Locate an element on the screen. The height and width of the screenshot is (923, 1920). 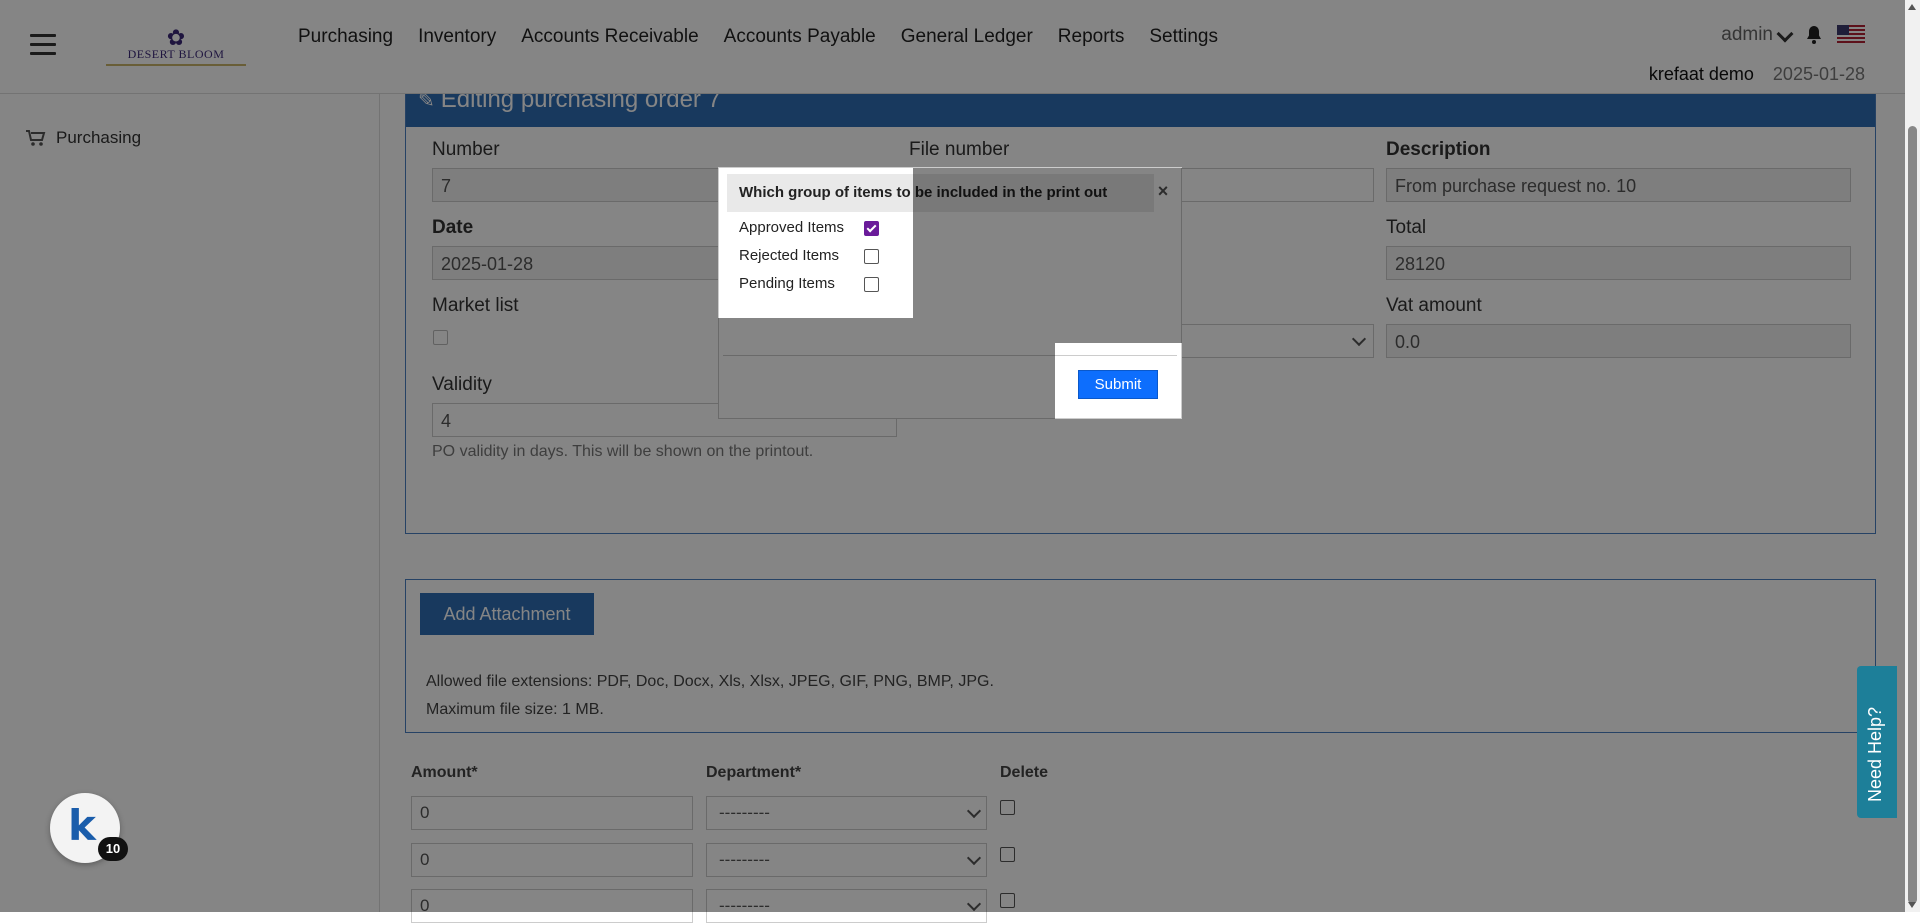
k-logo-icon: k is located at coordinates (82, 825).